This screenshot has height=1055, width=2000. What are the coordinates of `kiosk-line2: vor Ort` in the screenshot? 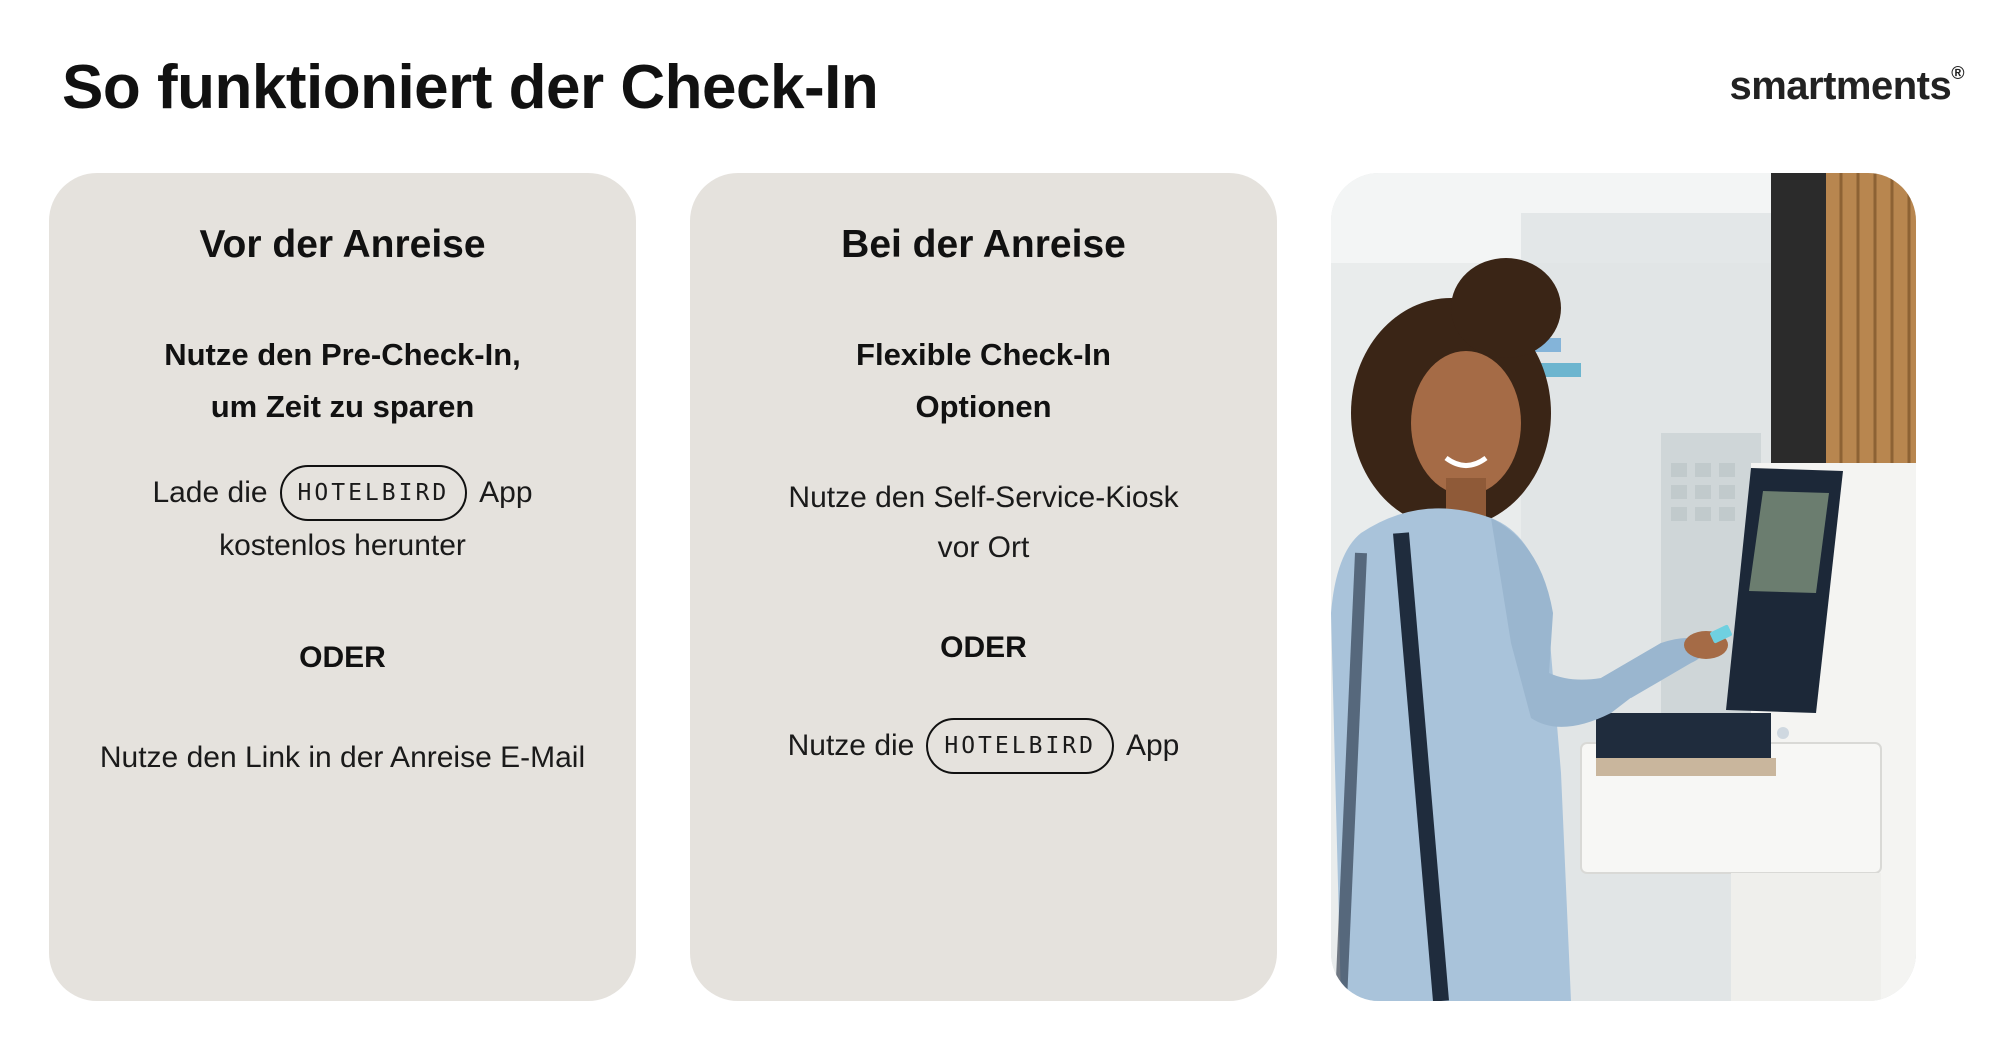 It's located at (983, 547).